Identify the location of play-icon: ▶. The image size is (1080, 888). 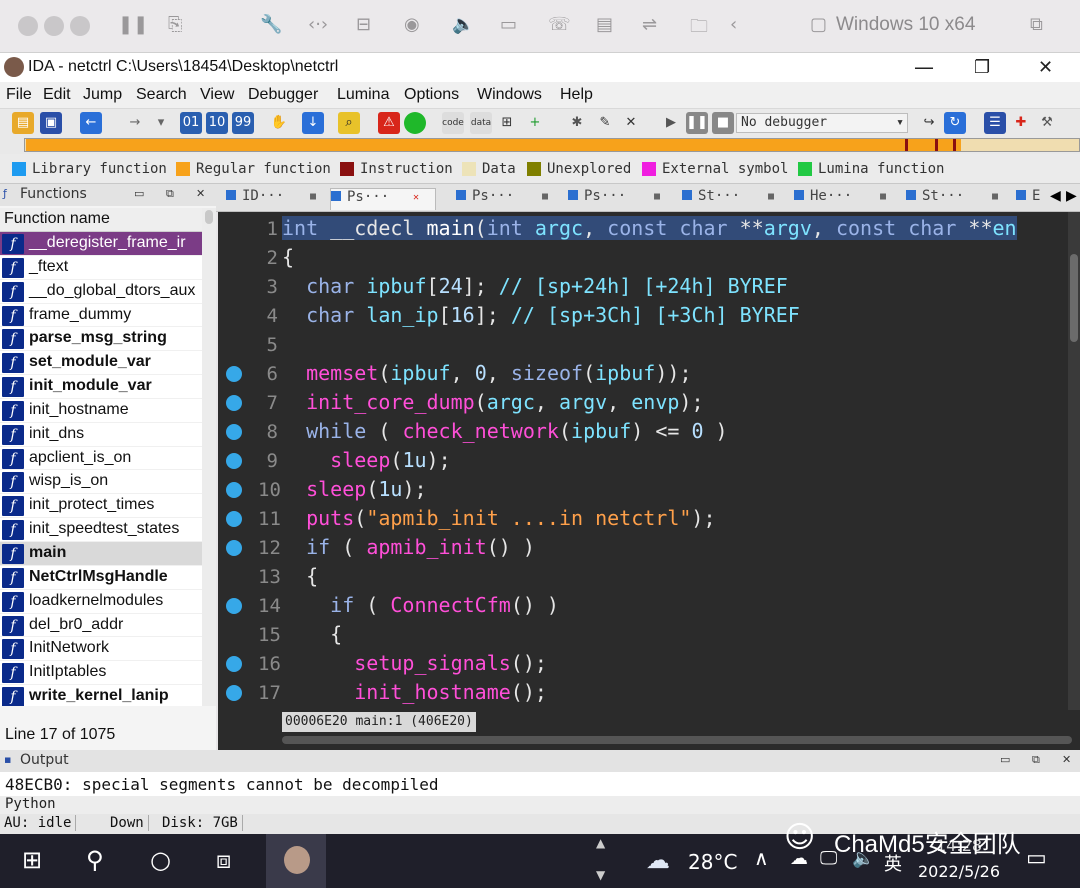
(671, 123).